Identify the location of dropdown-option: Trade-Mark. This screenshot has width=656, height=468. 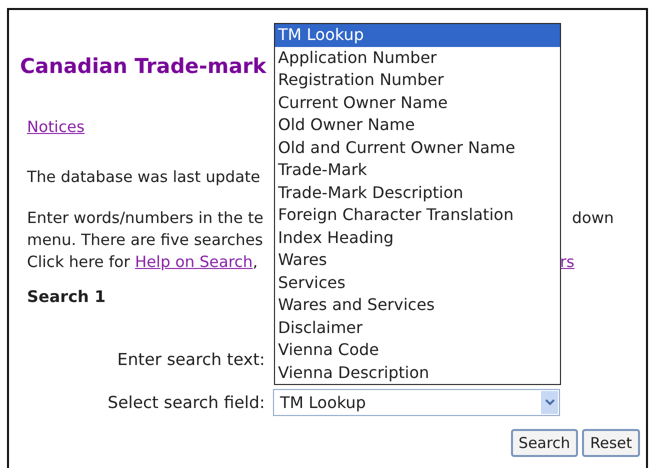
(417, 170).